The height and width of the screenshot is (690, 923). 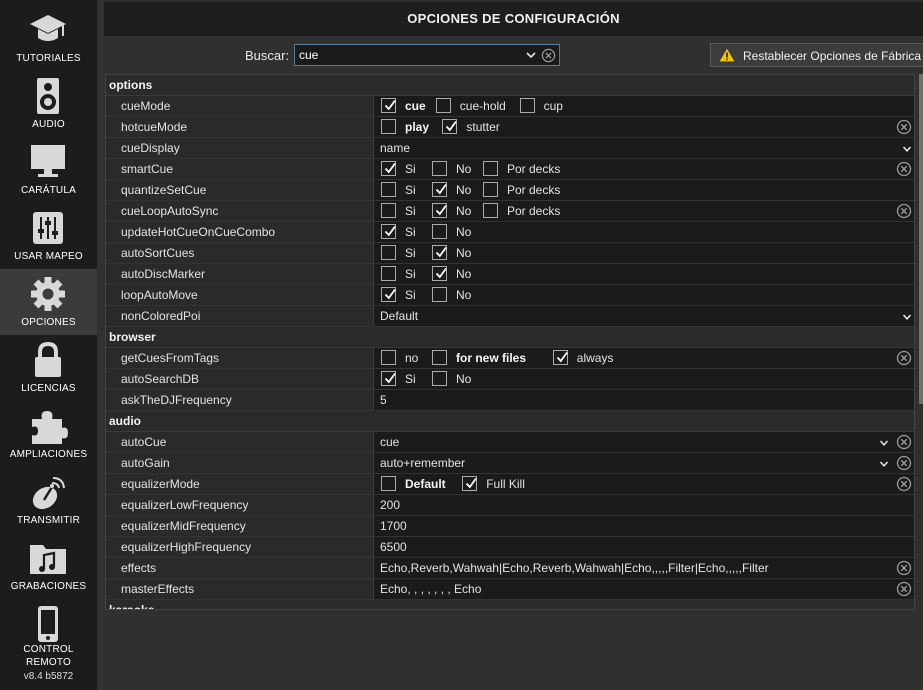 I want to click on option-name: loopAutoMove, so click(x=240, y=295).